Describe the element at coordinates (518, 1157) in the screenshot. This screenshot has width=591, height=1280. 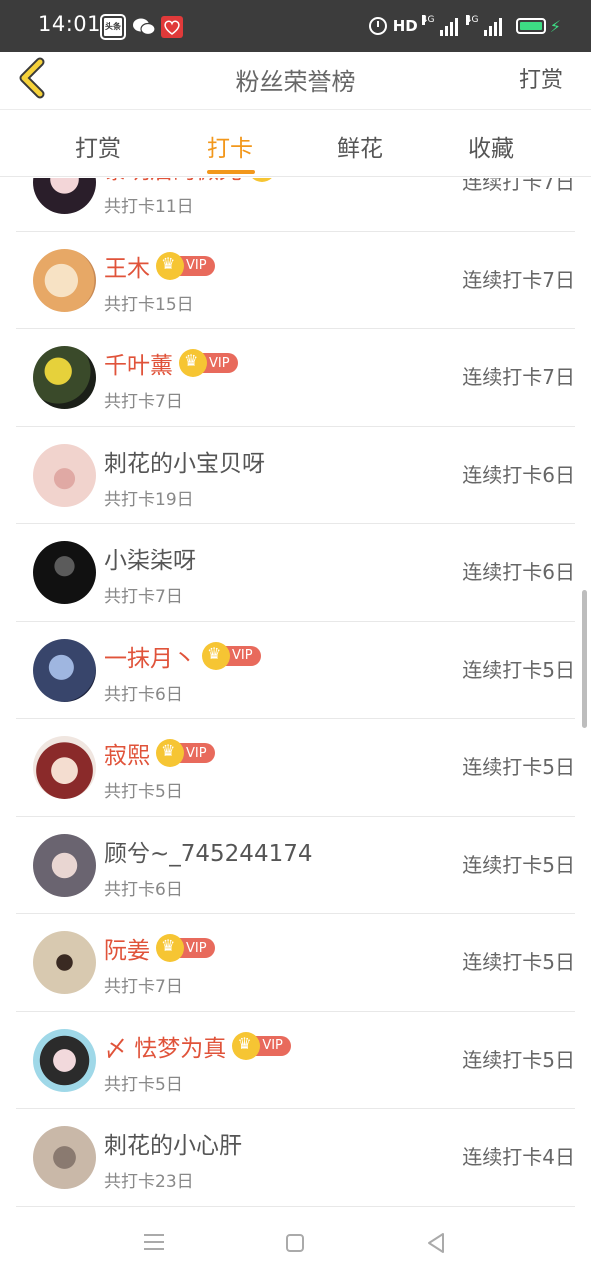
I see `consecutive-checkin-count: 连续打卡4日` at that location.